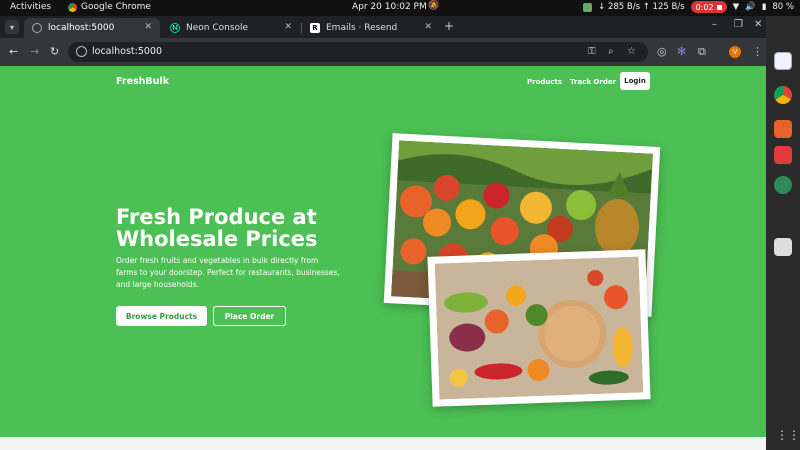 Image resolution: width=800 pixels, height=450 pixels. Describe the element at coordinates (175, 28) in the screenshot. I see `neon-icon: N` at that location.